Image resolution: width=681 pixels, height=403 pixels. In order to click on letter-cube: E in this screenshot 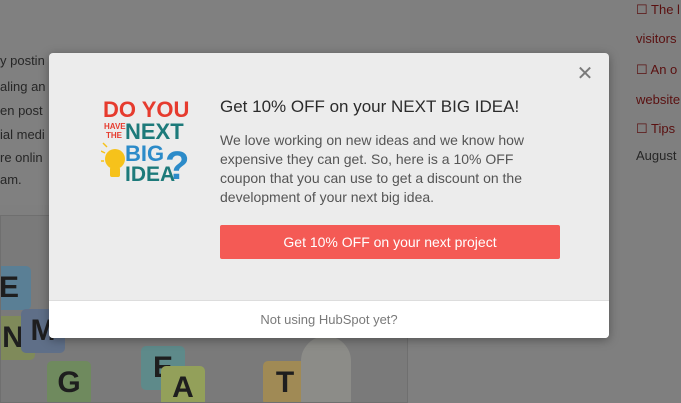, I will do `click(16, 288)`.